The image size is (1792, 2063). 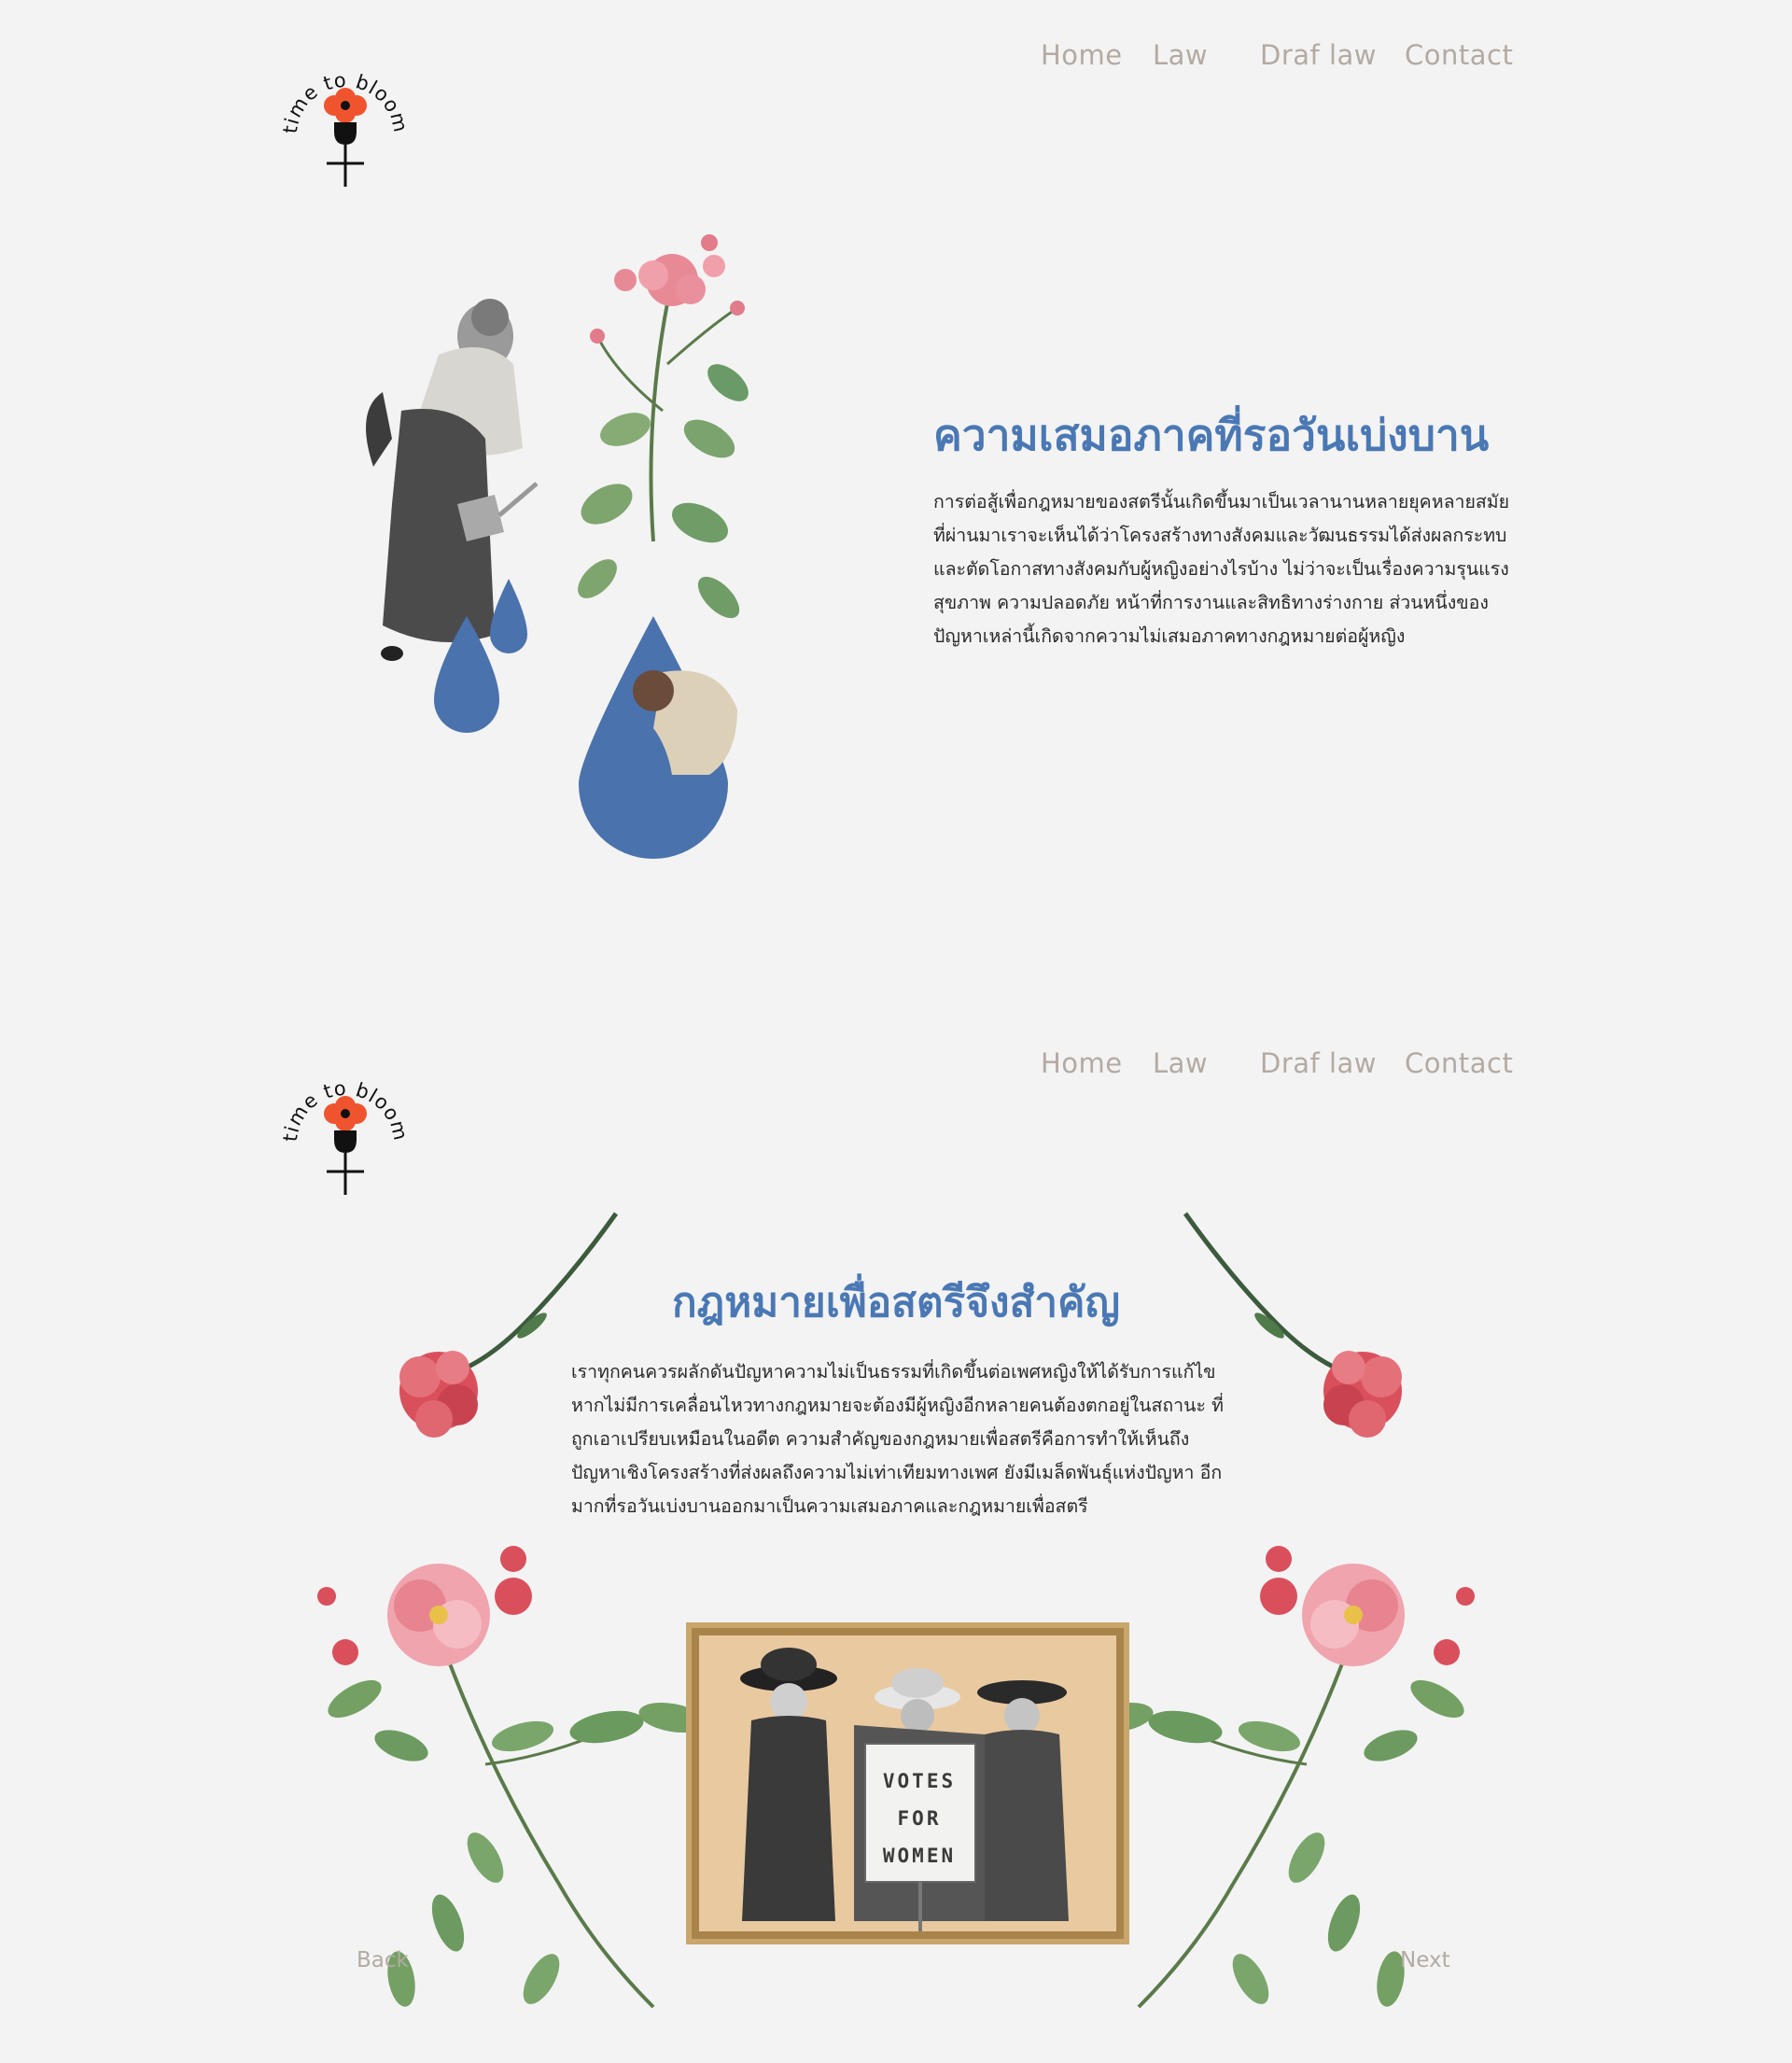 I want to click on next-link: Next, so click(x=1425, y=1960).